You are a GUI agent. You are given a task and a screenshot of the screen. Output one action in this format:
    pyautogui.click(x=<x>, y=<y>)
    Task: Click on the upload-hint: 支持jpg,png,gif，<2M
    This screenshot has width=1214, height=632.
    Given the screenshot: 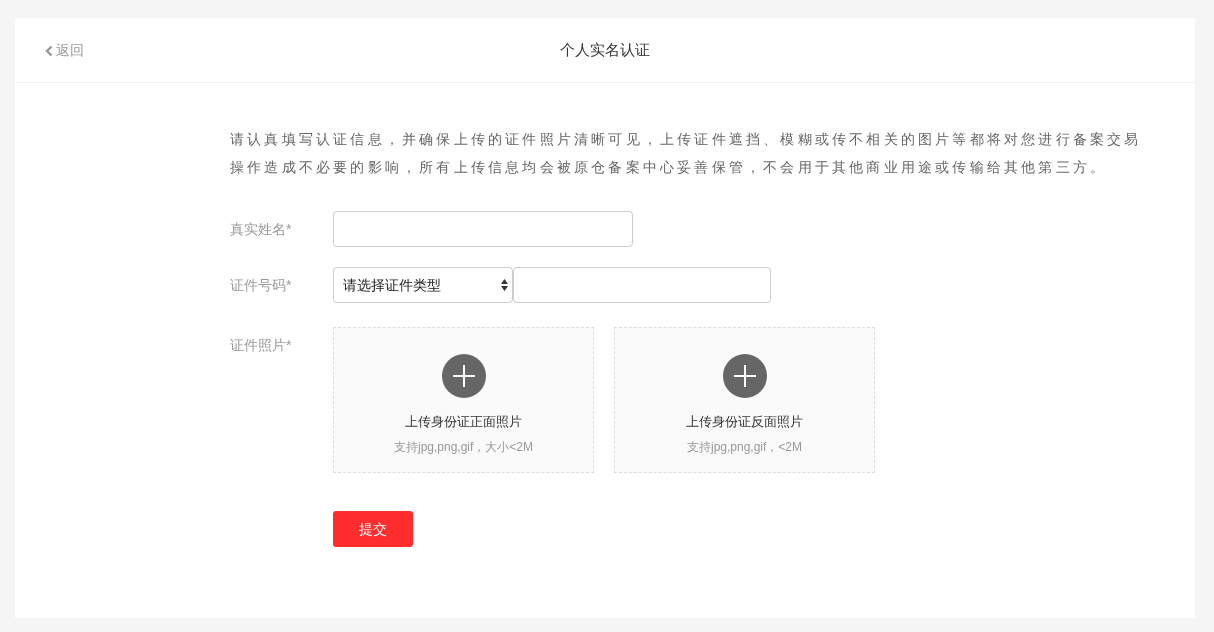 What is the action you would take?
    pyautogui.click(x=744, y=447)
    